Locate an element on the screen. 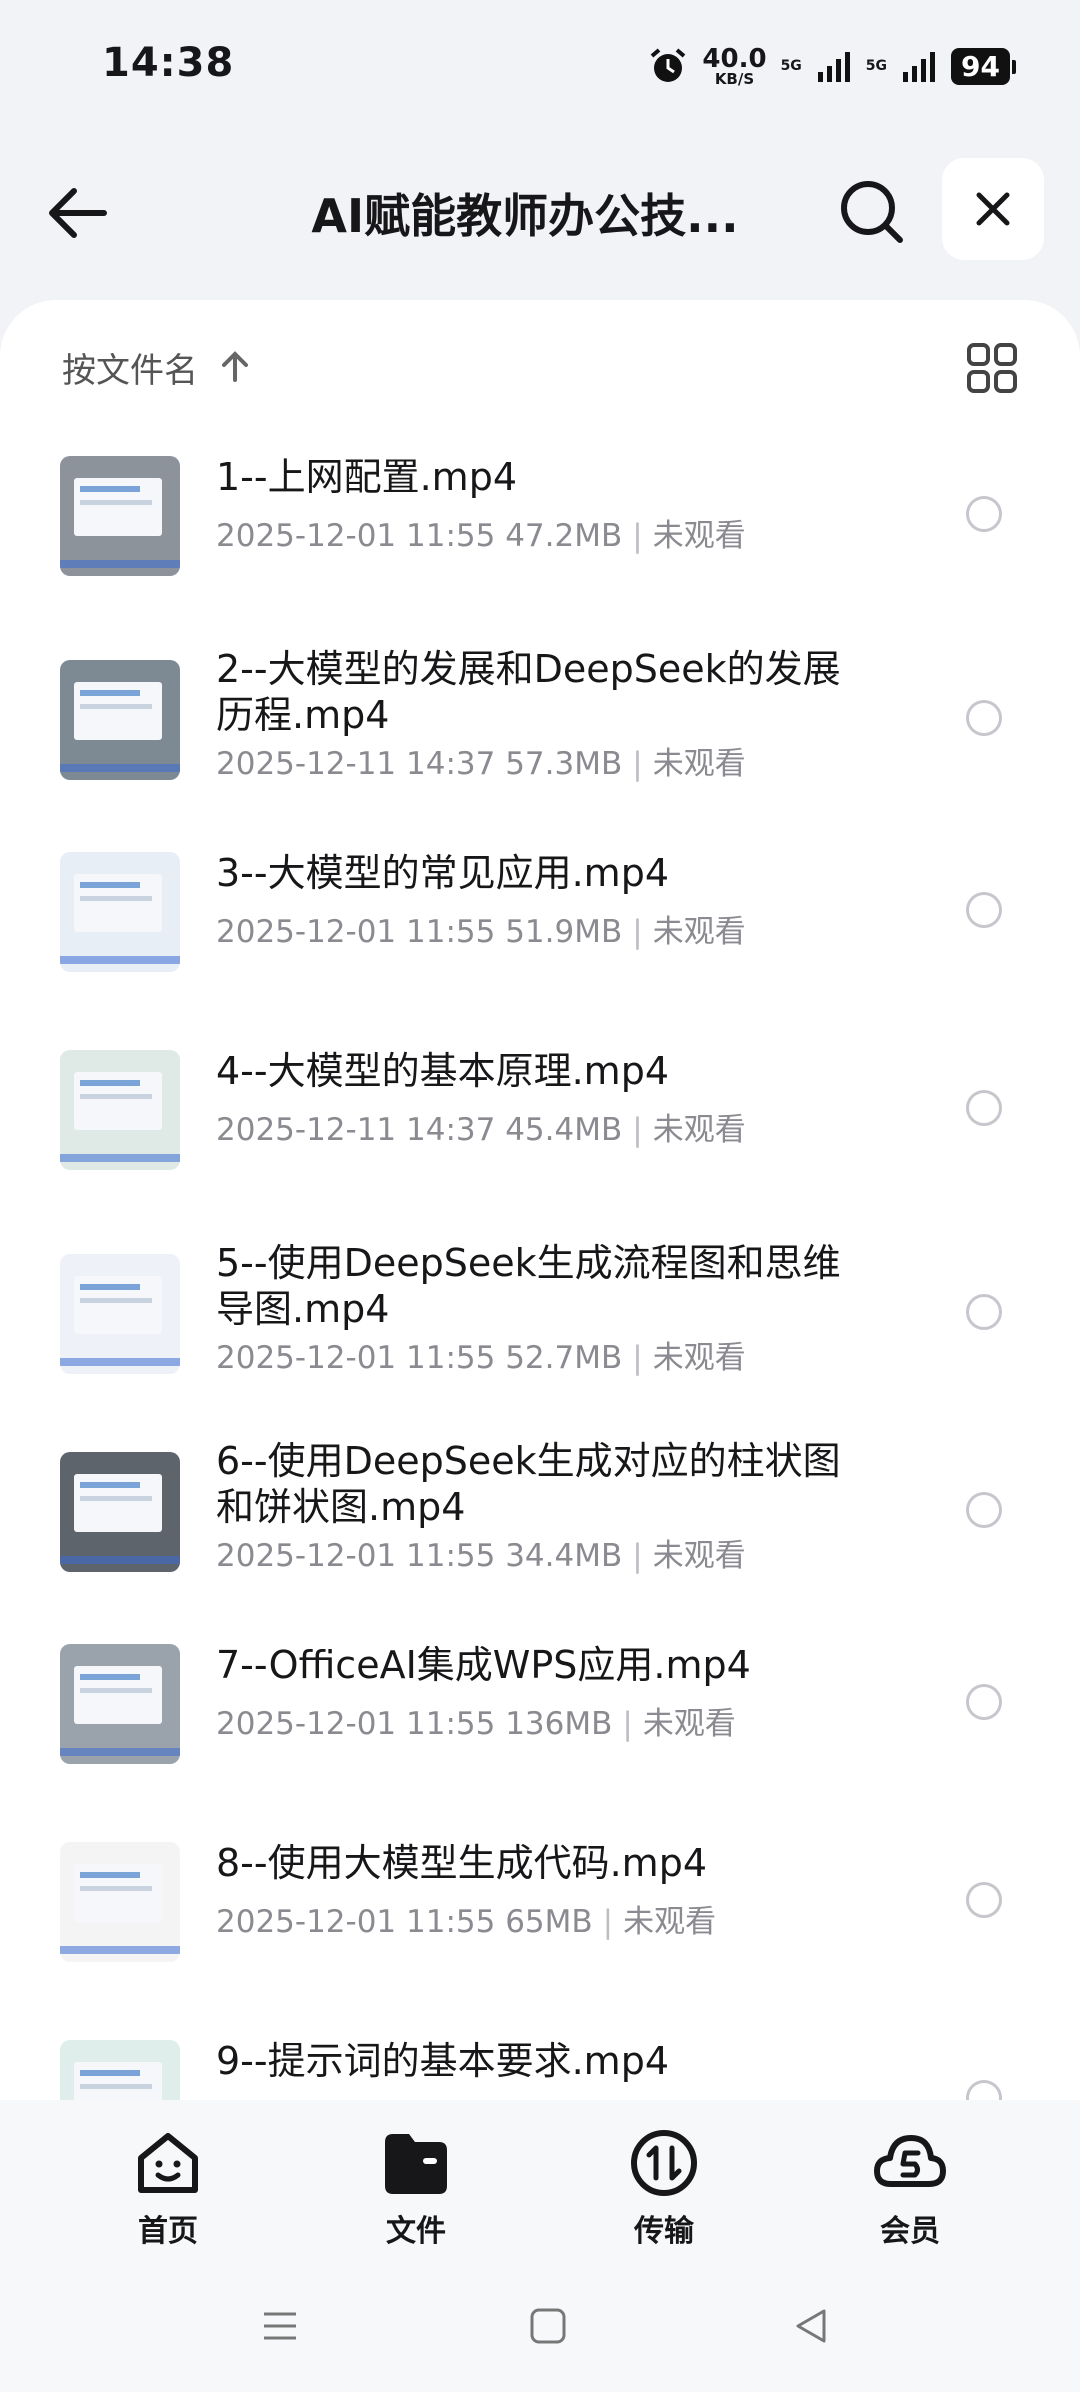 The width and height of the screenshot is (1080, 2392). file-meta: 2025-12-01 11:55 34.4MB | 未观看 is located at coordinates (481, 1552).